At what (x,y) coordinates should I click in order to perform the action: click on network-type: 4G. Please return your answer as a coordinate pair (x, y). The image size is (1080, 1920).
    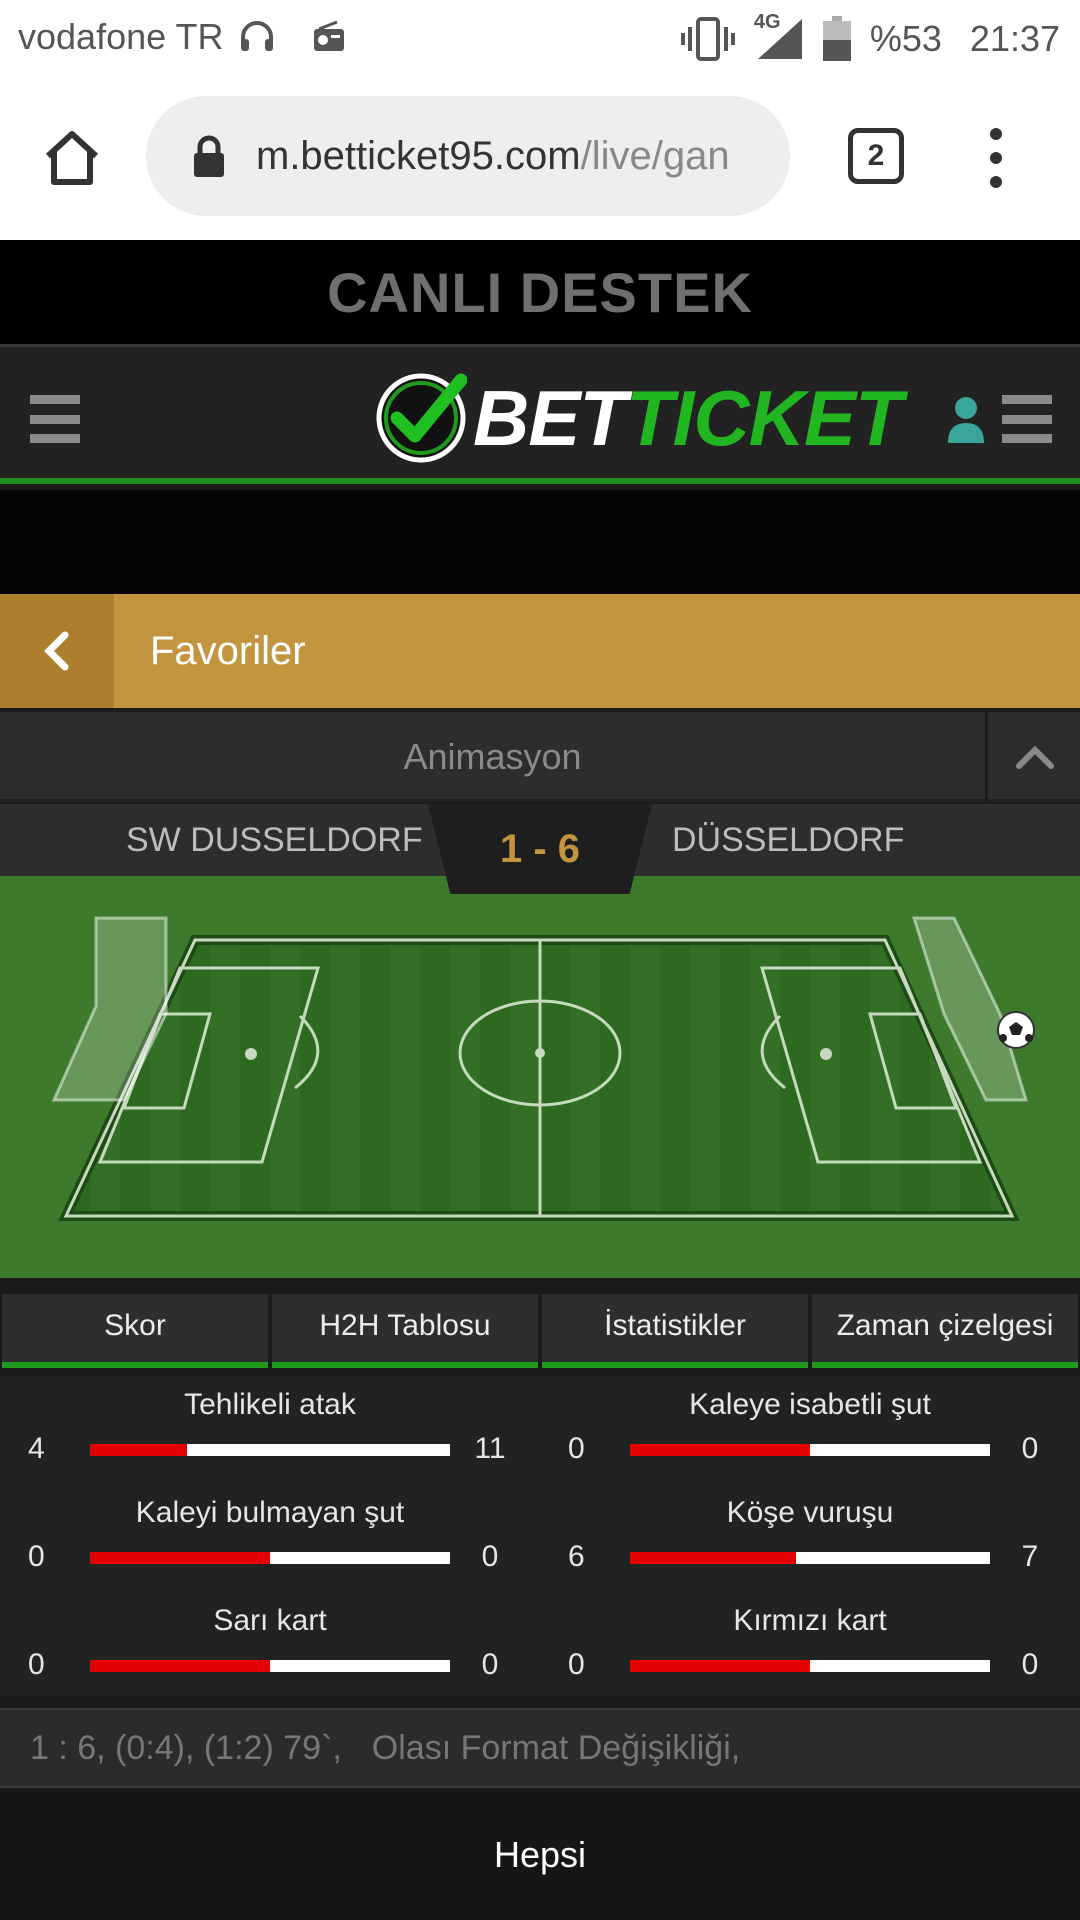
    Looking at the image, I should click on (767, 22).